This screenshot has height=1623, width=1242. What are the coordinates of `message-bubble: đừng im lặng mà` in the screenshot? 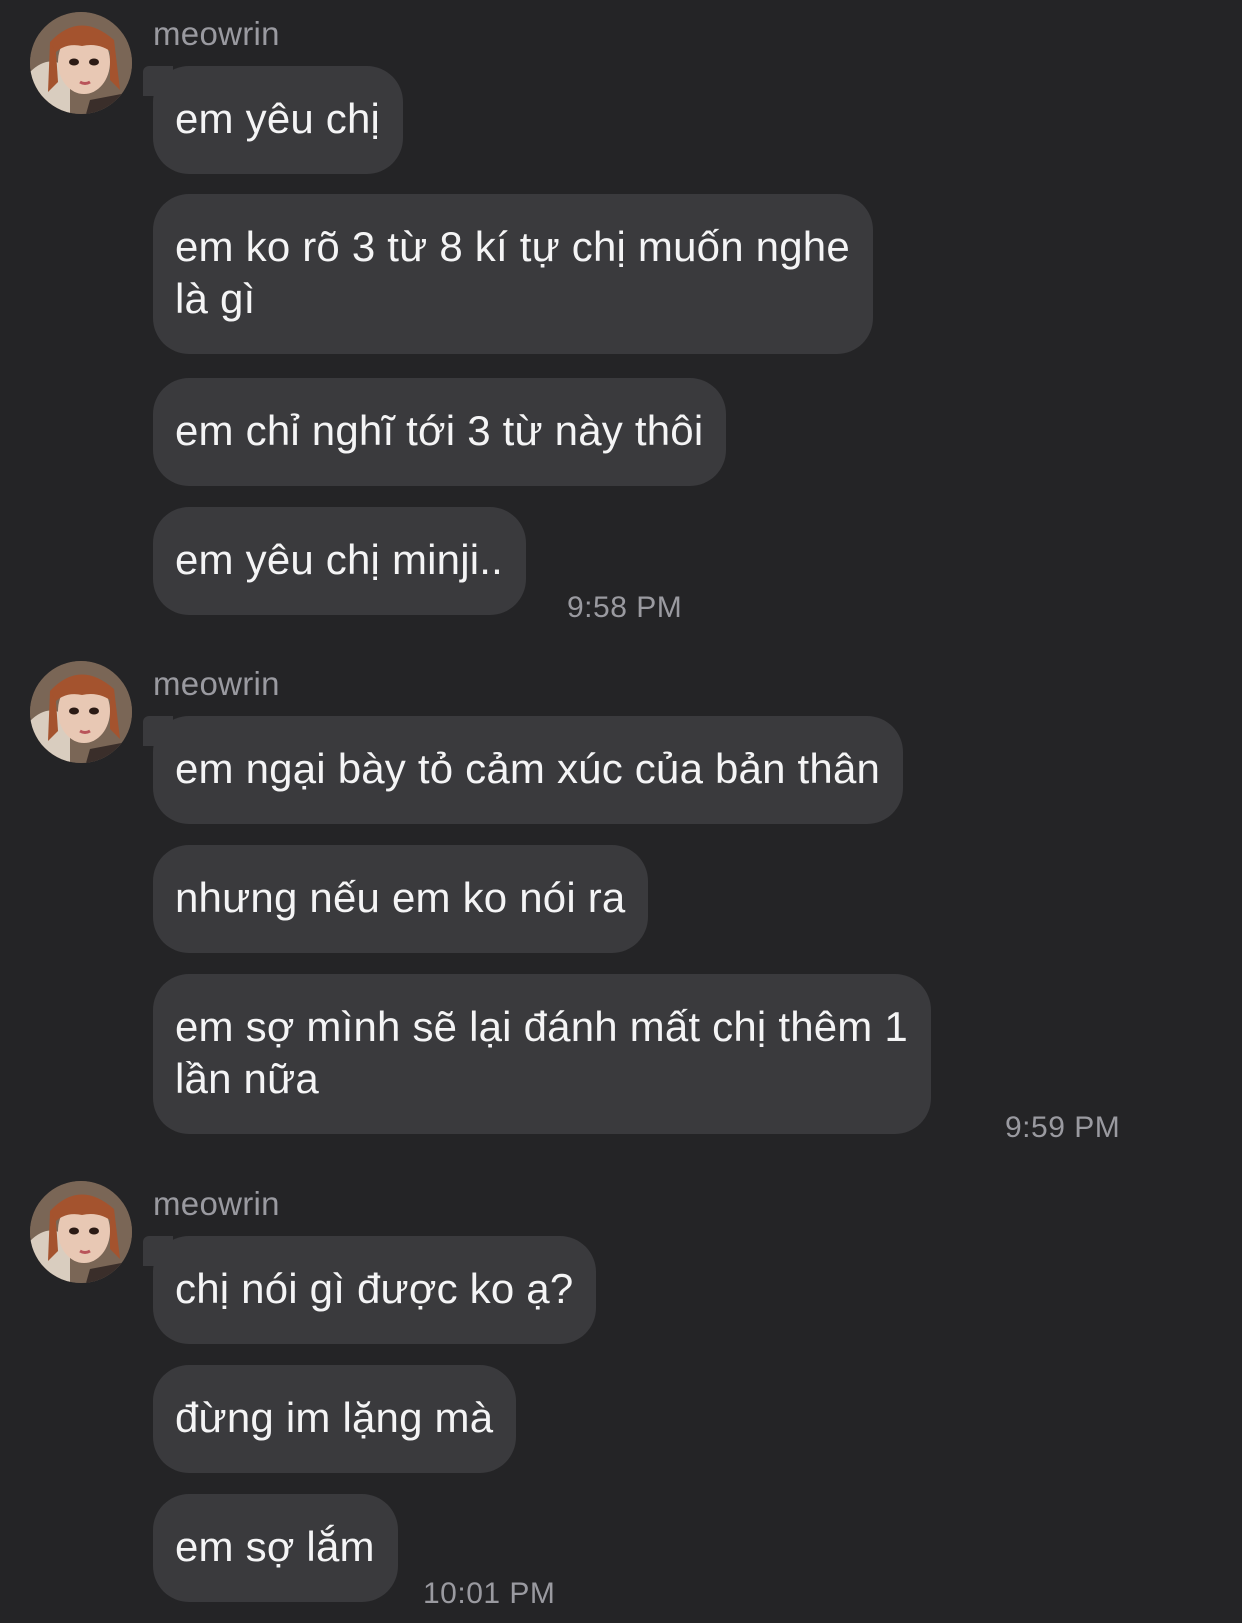 It's located at (335, 1419).